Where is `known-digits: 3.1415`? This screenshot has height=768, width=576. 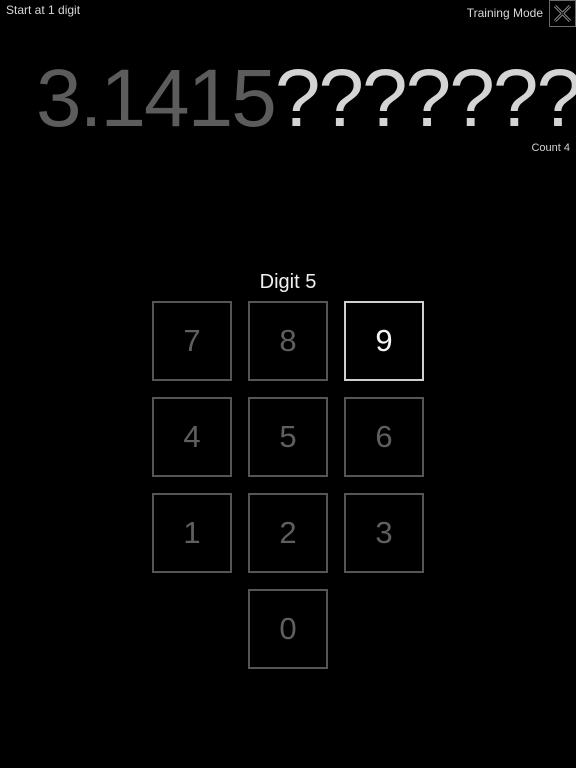
known-digits: 3.1415 is located at coordinates (156, 98).